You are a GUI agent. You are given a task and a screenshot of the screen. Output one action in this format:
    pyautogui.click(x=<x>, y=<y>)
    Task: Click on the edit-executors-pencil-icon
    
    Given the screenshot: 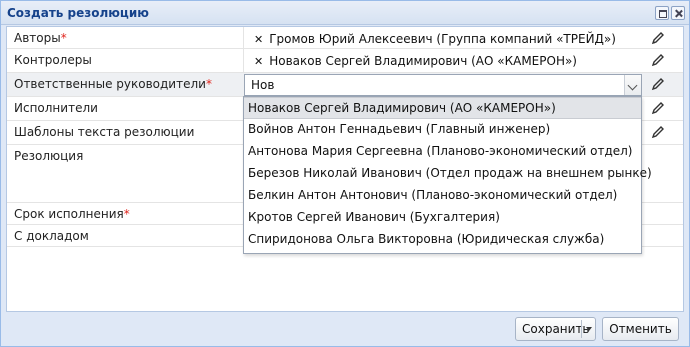 What is the action you would take?
    pyautogui.click(x=658, y=108)
    